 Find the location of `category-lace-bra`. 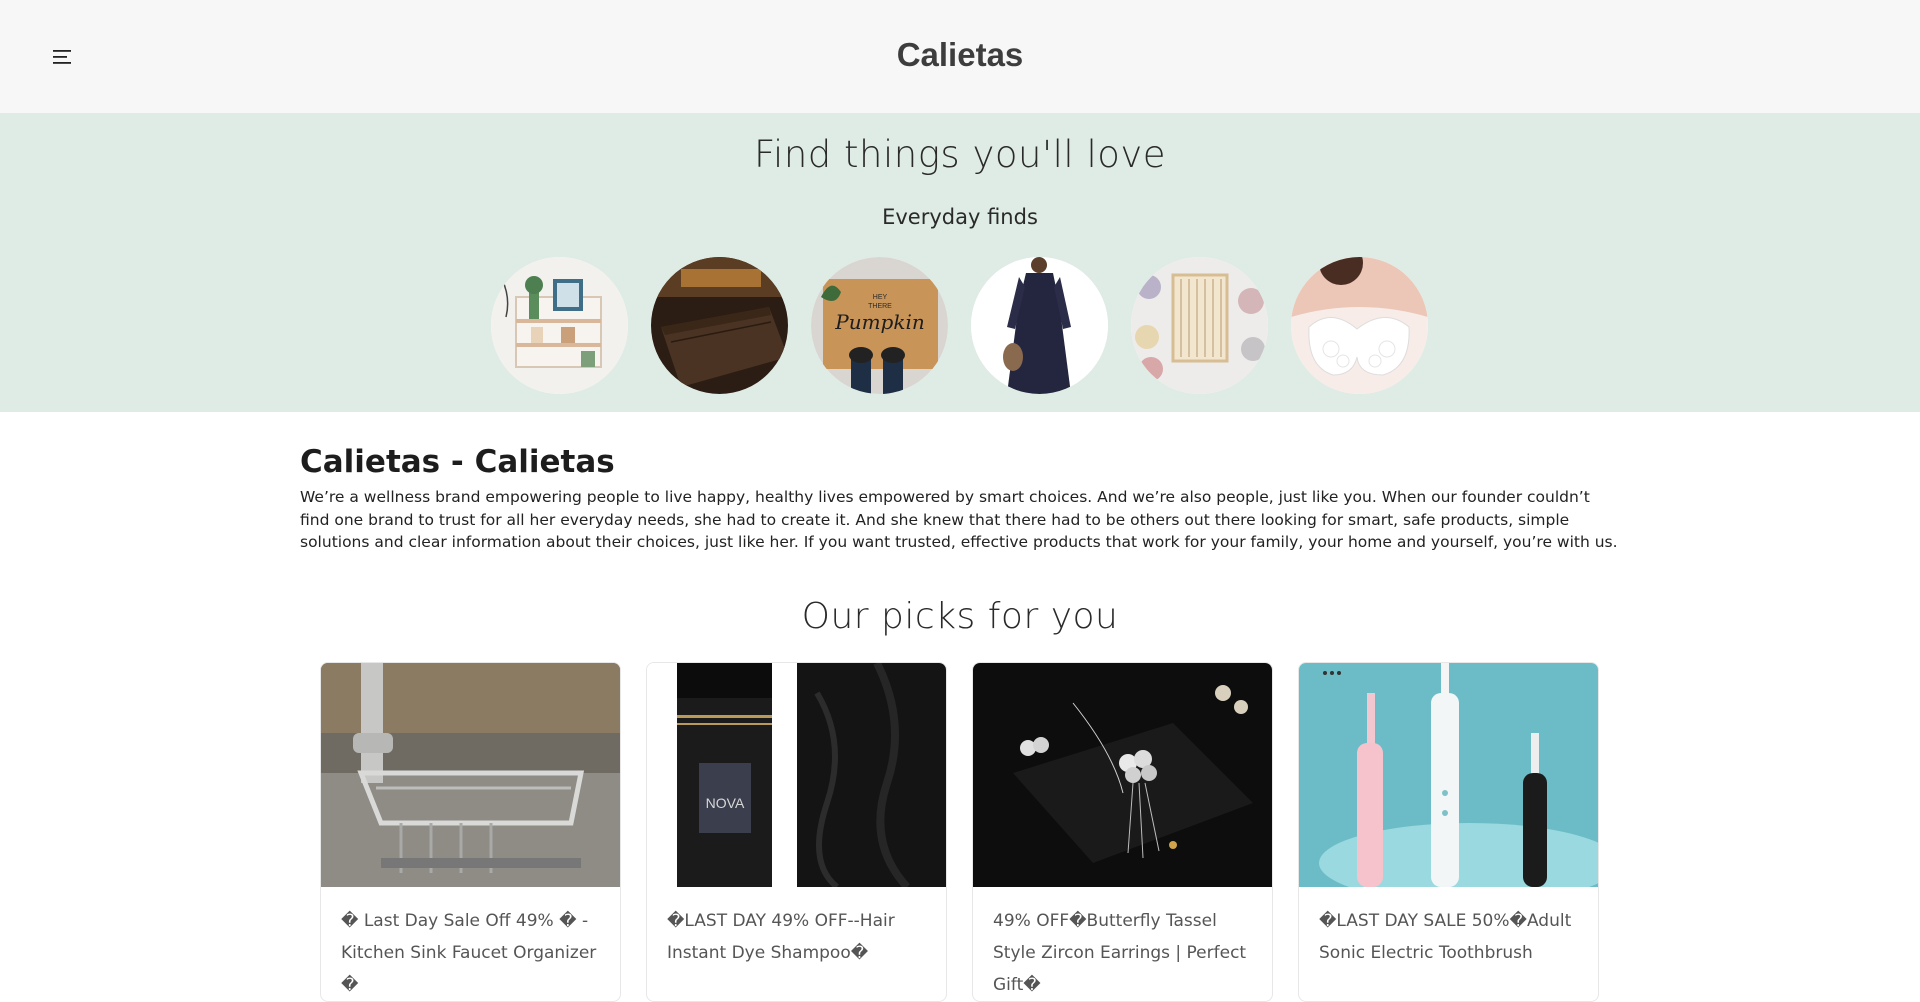

category-lace-bra is located at coordinates (1359, 325).